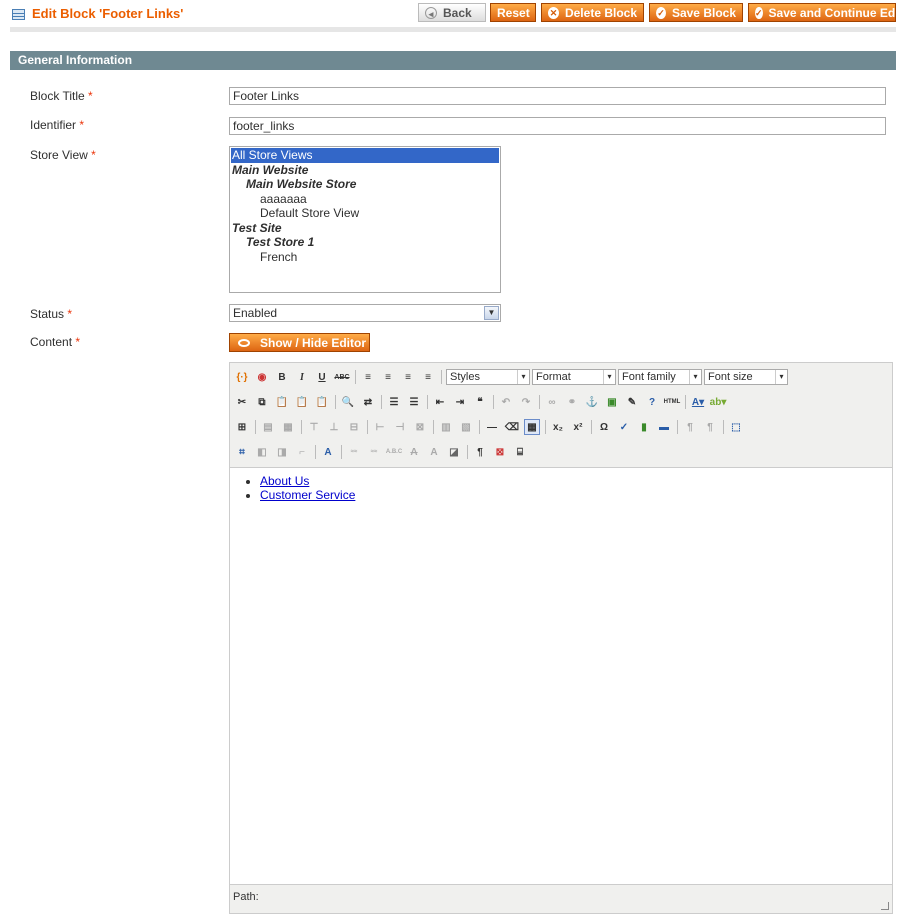 The height and width of the screenshot is (922, 906). Describe the element at coordinates (354, 452) in the screenshot. I see `cite-icon: ≈≈` at that location.